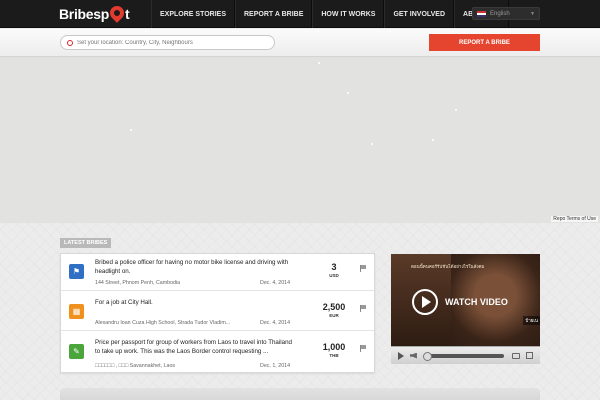 The height and width of the screenshot is (400, 600). What do you see at coordinates (274, 14) in the screenshot?
I see `nav-report-a-bribe: Report a Bribe` at bounding box center [274, 14].